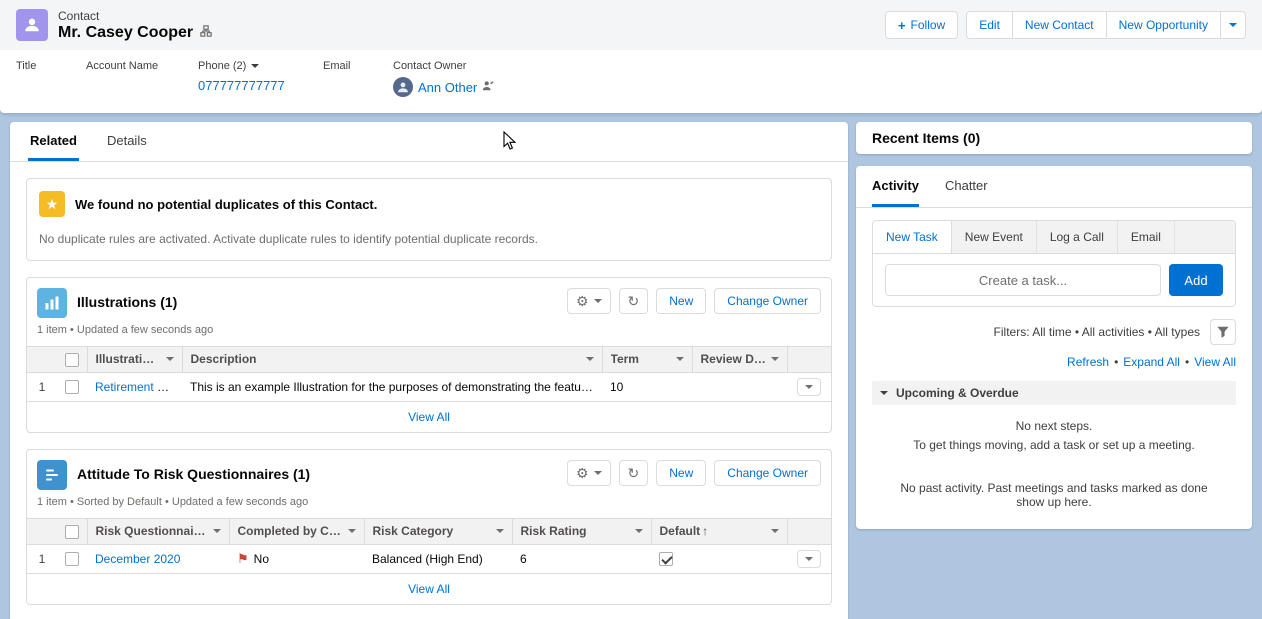 This screenshot has width=1262, height=619. What do you see at coordinates (122, 66) in the screenshot?
I see `account-name-field-label: Account Name` at bounding box center [122, 66].